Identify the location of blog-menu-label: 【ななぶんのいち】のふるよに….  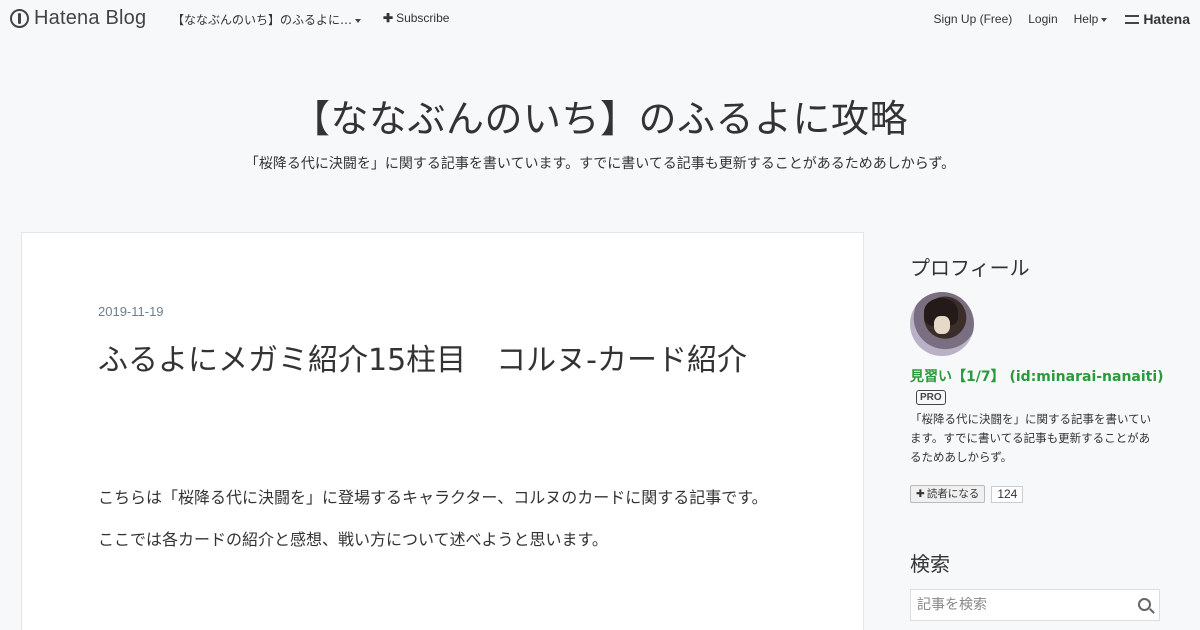
(262, 20).